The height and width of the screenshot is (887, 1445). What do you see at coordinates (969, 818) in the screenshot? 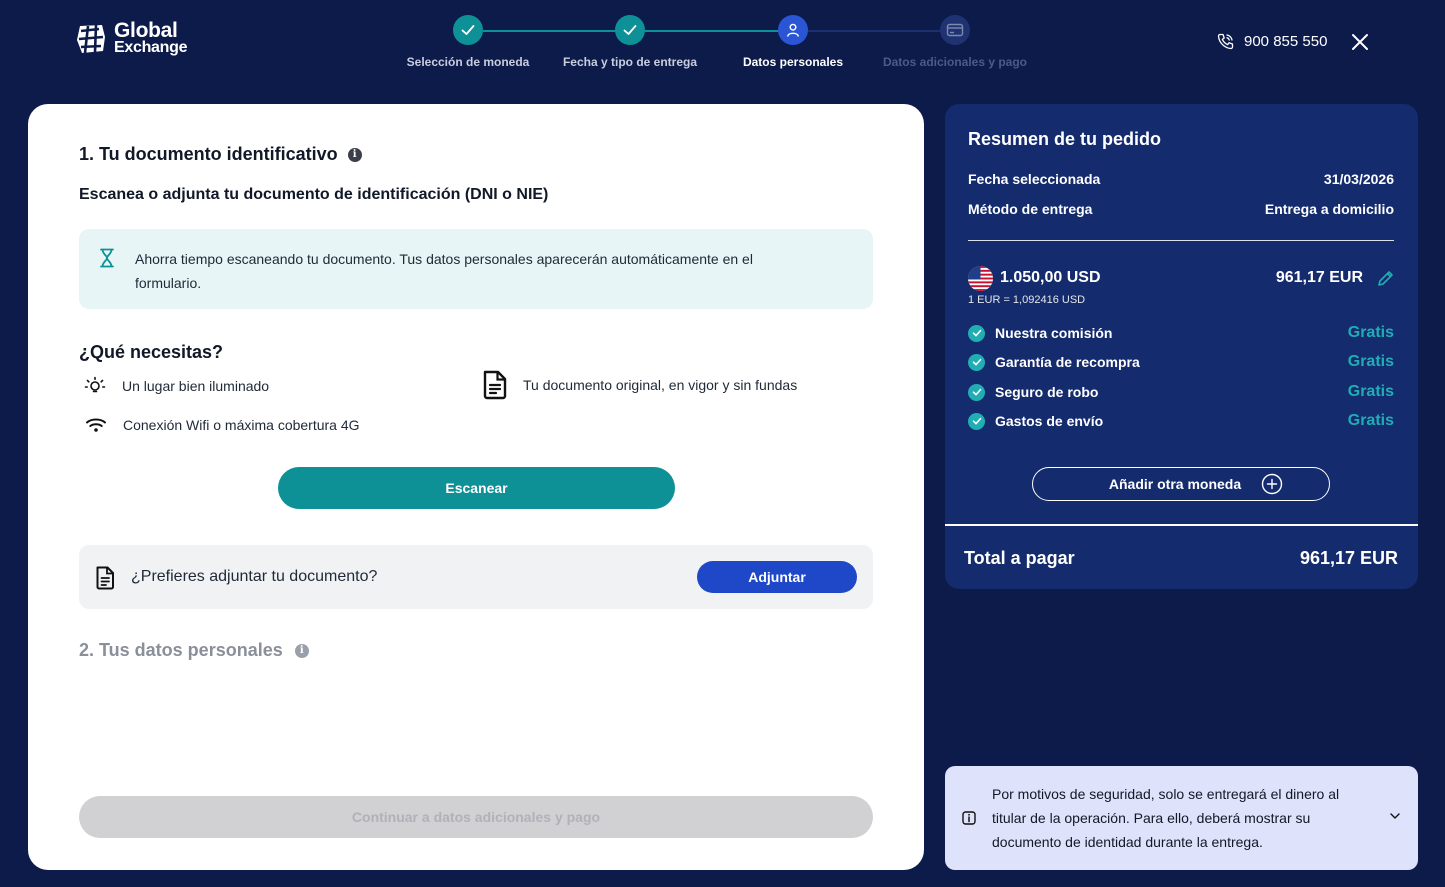
I see `info-square-icon` at bounding box center [969, 818].